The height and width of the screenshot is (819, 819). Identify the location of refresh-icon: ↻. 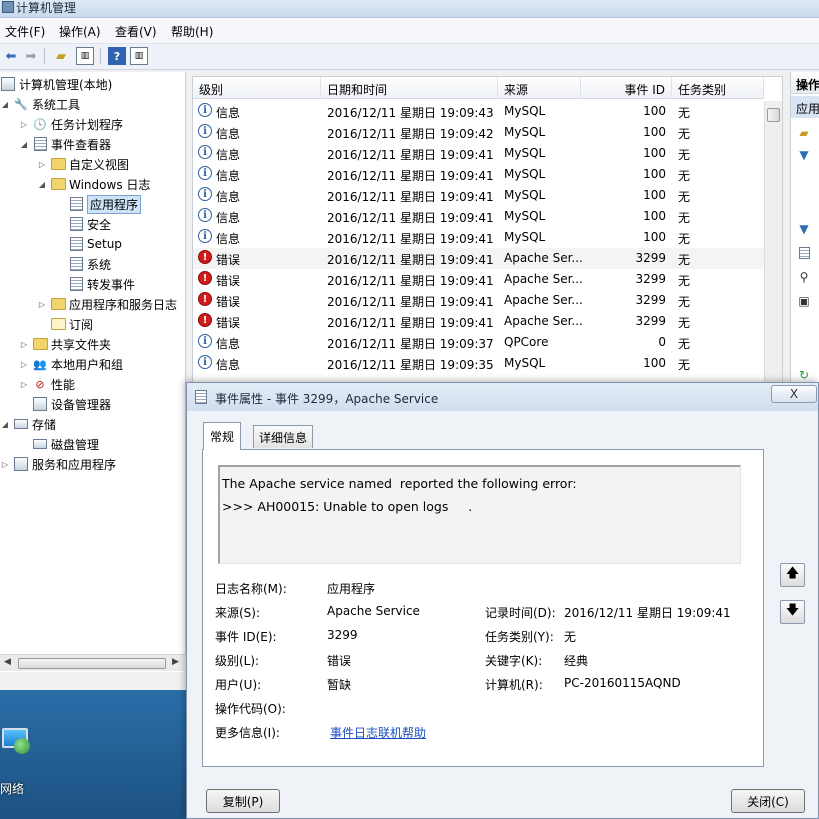
(804, 375).